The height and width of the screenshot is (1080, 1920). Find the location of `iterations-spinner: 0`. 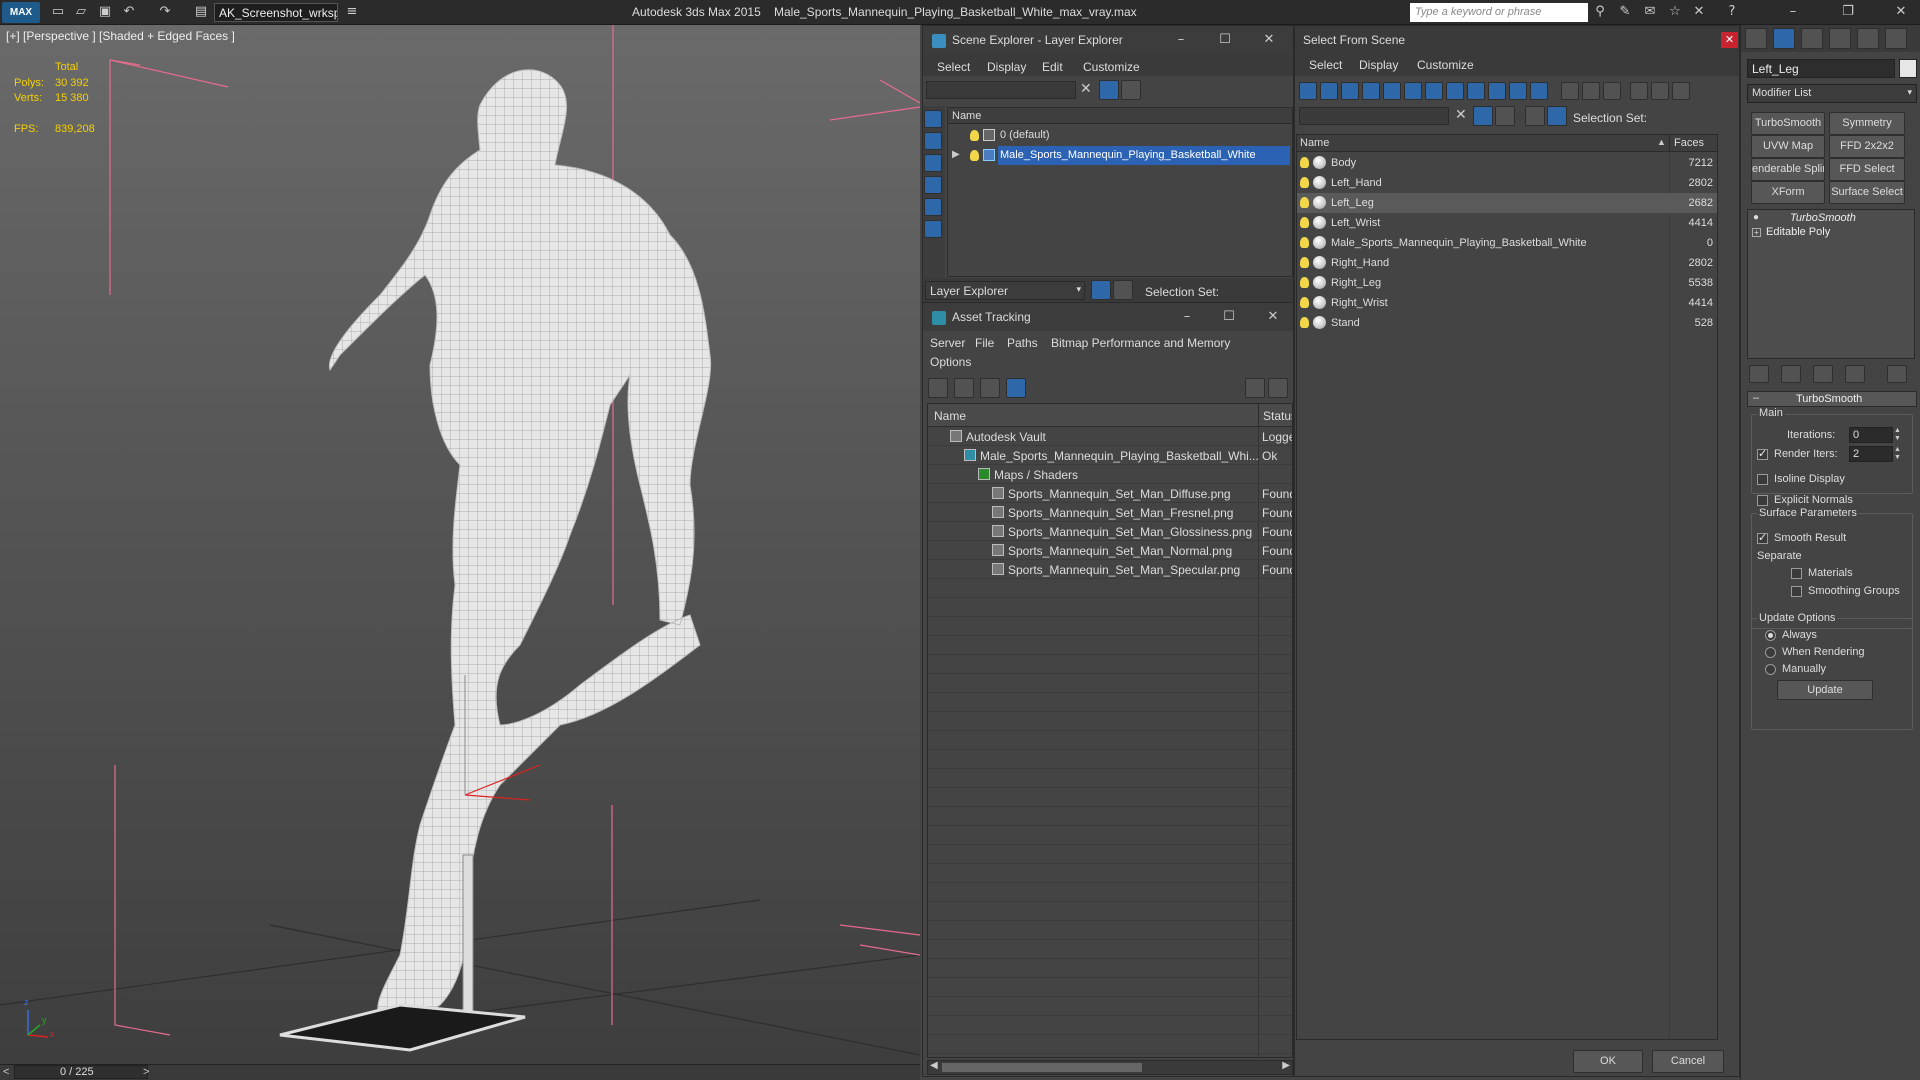

iterations-spinner: 0 is located at coordinates (1871, 435).